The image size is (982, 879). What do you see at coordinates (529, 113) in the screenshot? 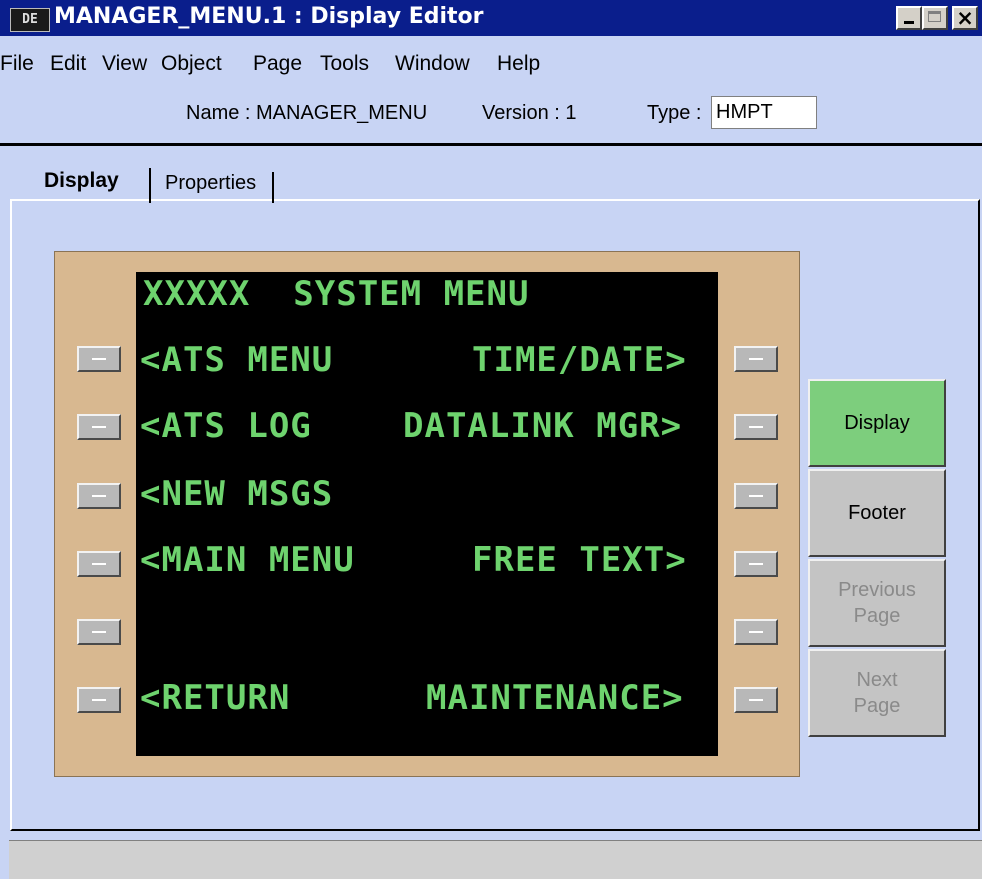
I see `version-label: Version : 1` at bounding box center [529, 113].